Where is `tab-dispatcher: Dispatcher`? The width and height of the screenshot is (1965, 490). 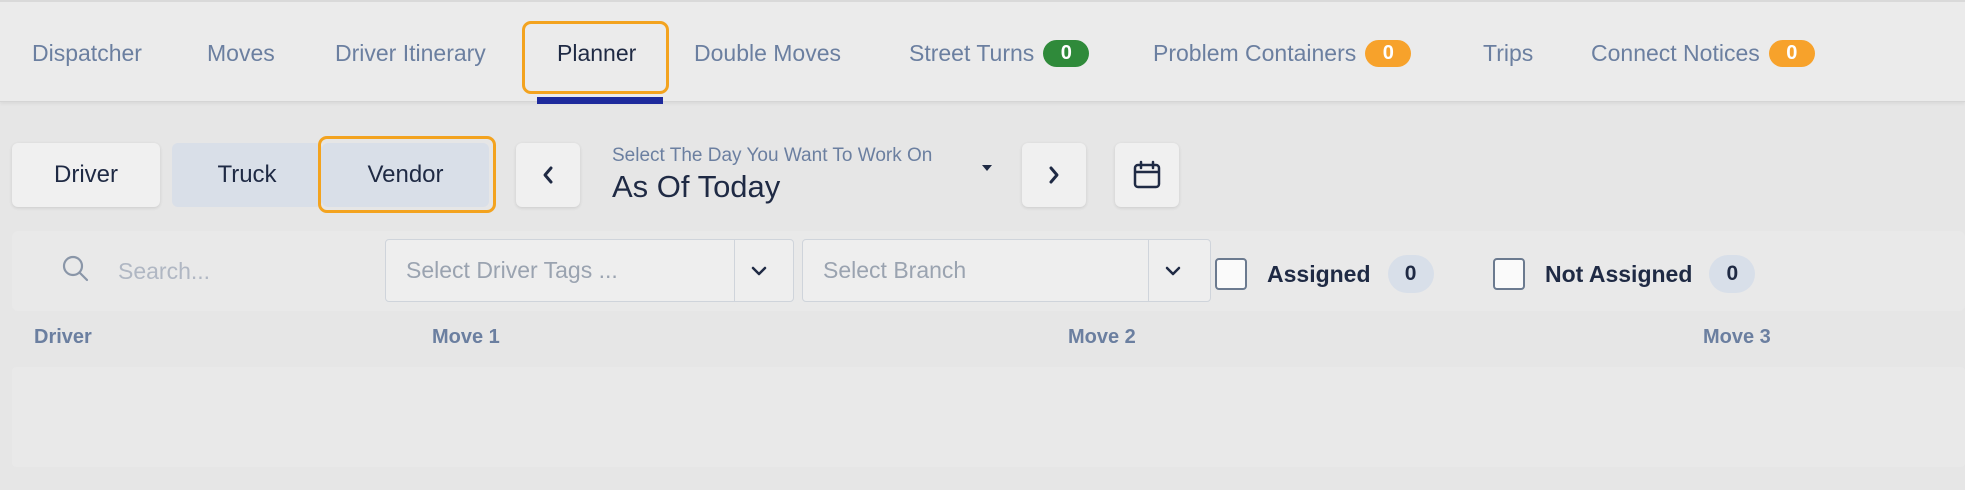
tab-dispatcher: Dispatcher is located at coordinates (87, 53).